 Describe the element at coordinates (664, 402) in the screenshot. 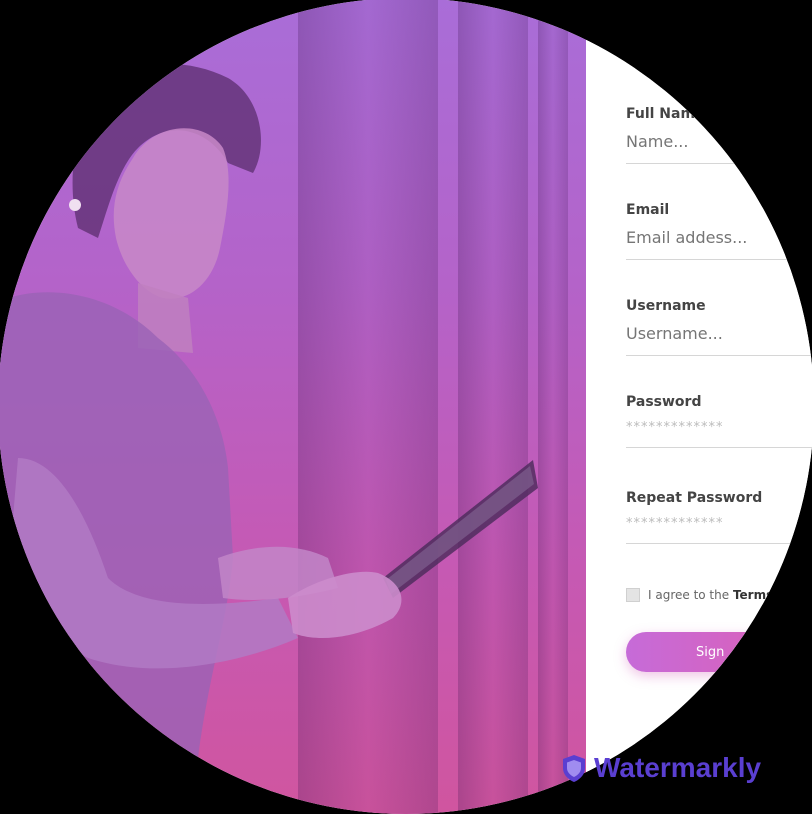

I see `password-label: Password` at that location.